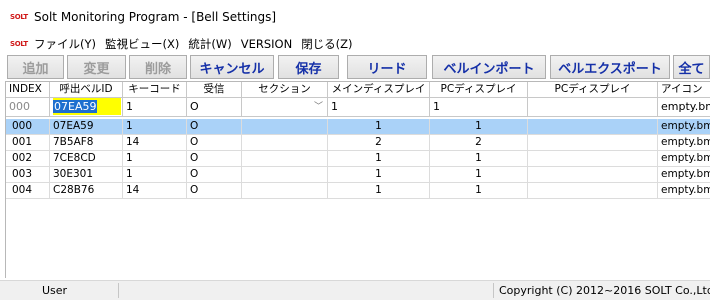  What do you see at coordinates (489, 67) in the screenshot?
I see `bell-import-button: ベルインポート` at bounding box center [489, 67].